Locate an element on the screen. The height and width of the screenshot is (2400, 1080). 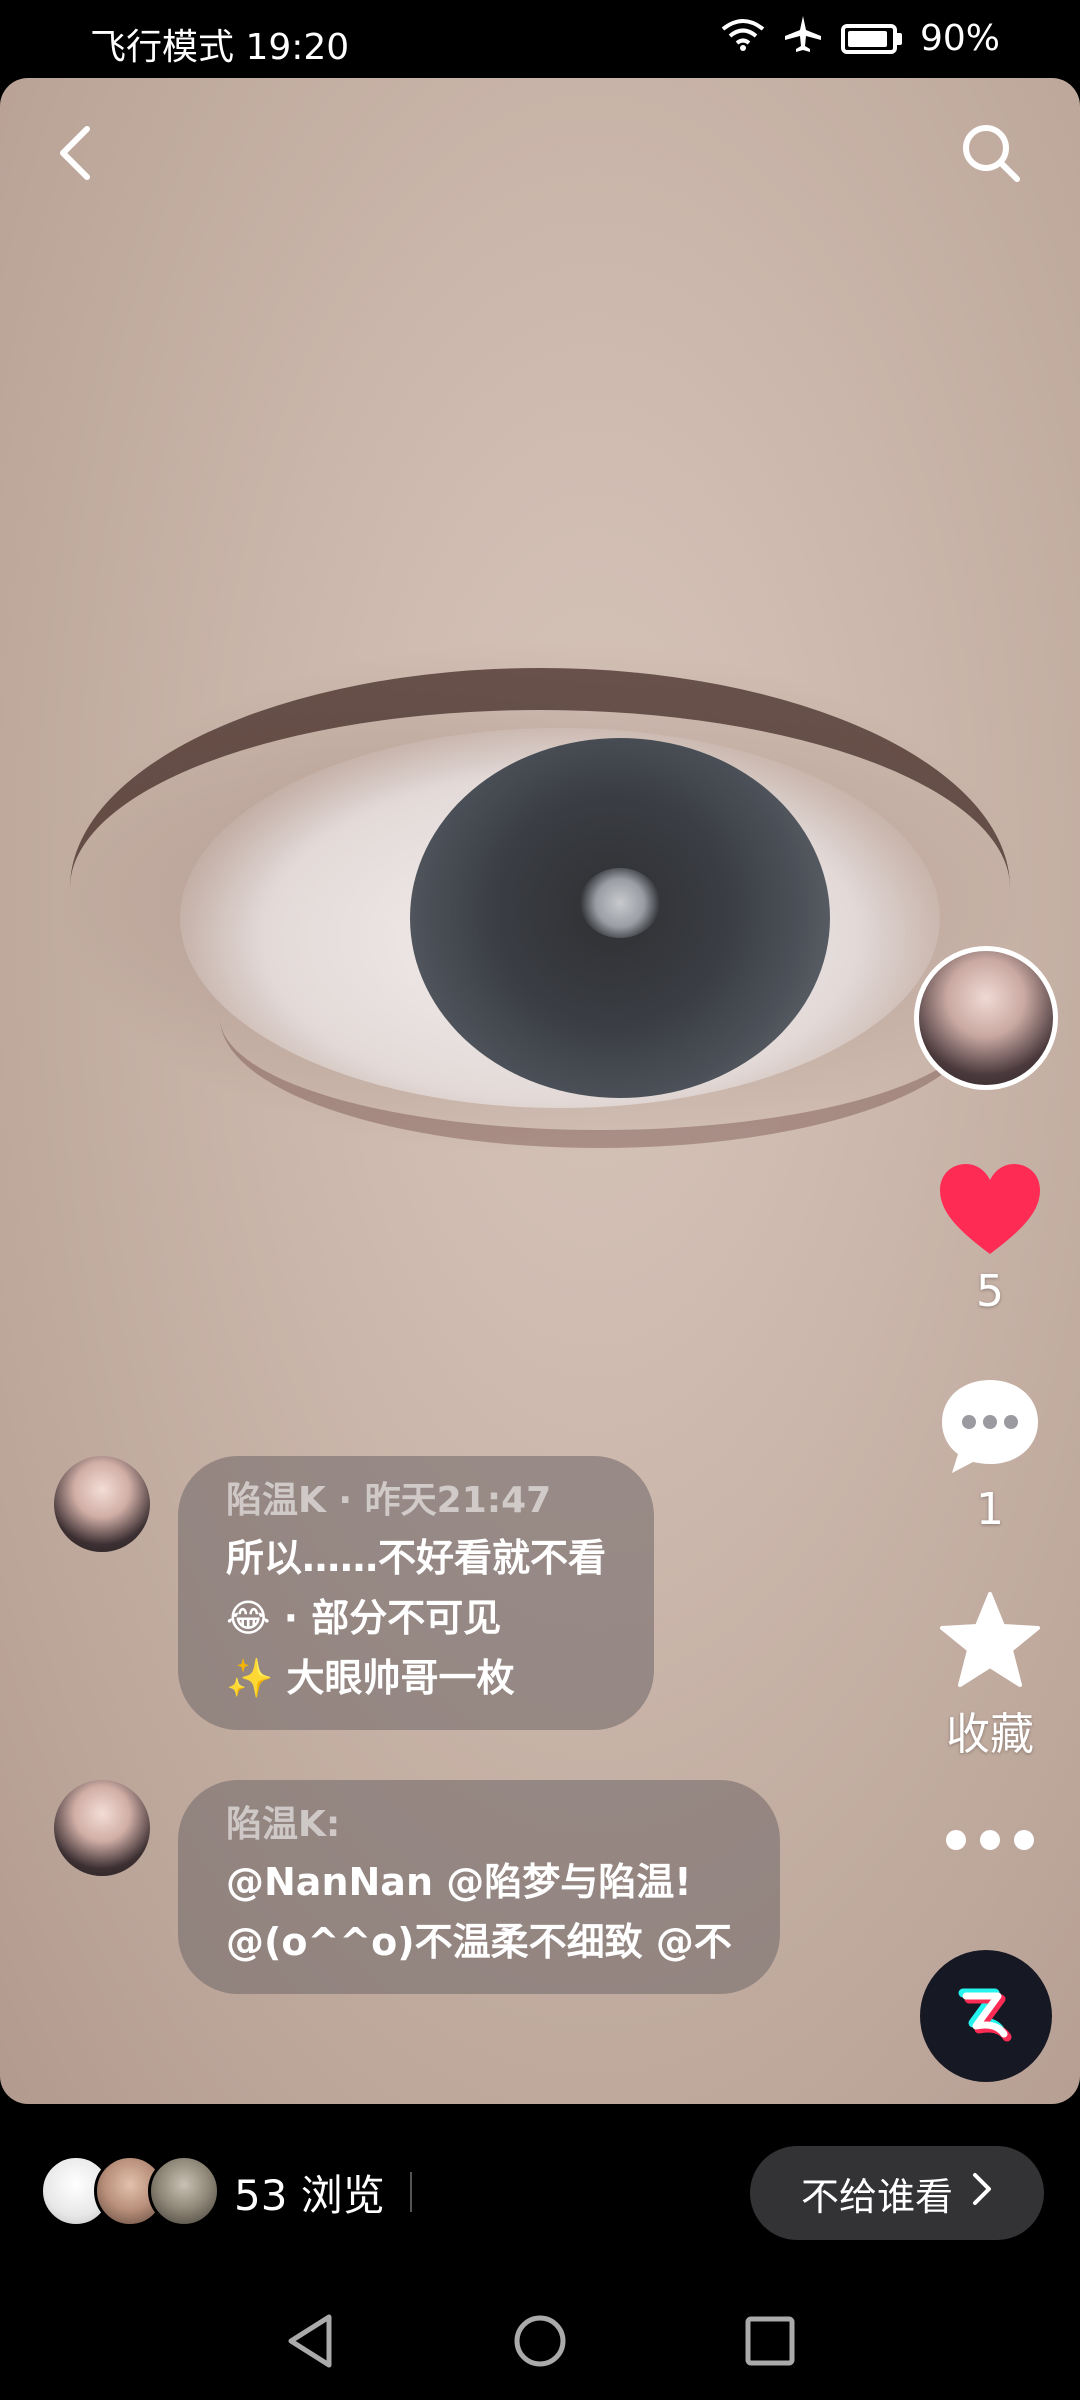
douyin-logo-button is located at coordinates (986, 2016).